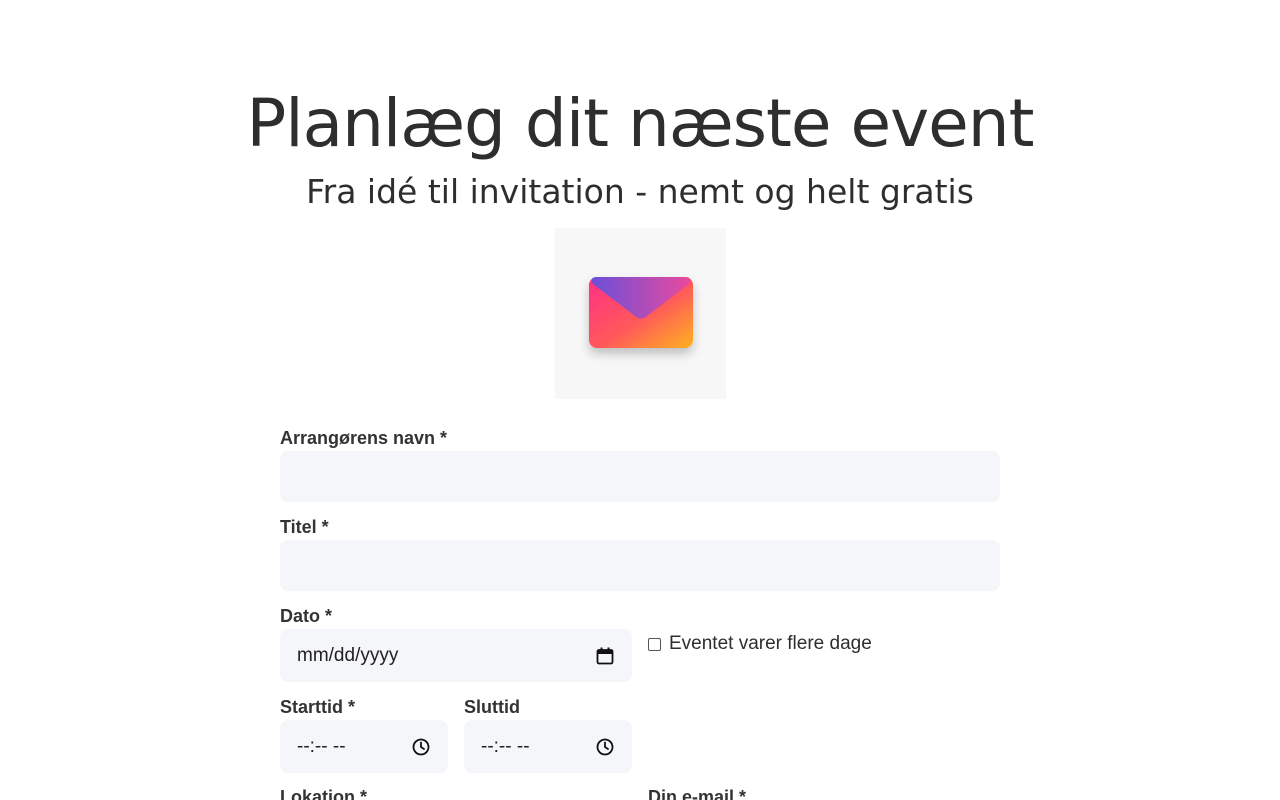 This screenshot has width=1280, height=800. I want to click on end-time-label: Sluttid, so click(492, 707).